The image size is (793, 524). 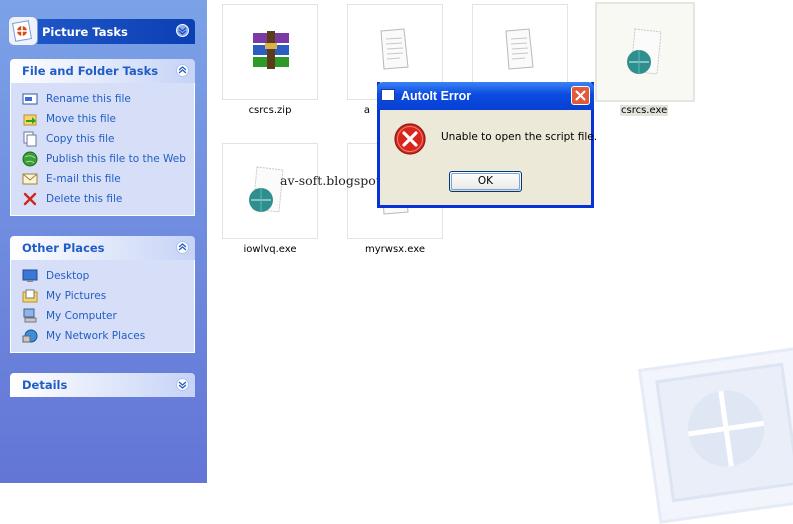 I want to click on dialog-message: Unable to open the script file., so click(x=519, y=137).